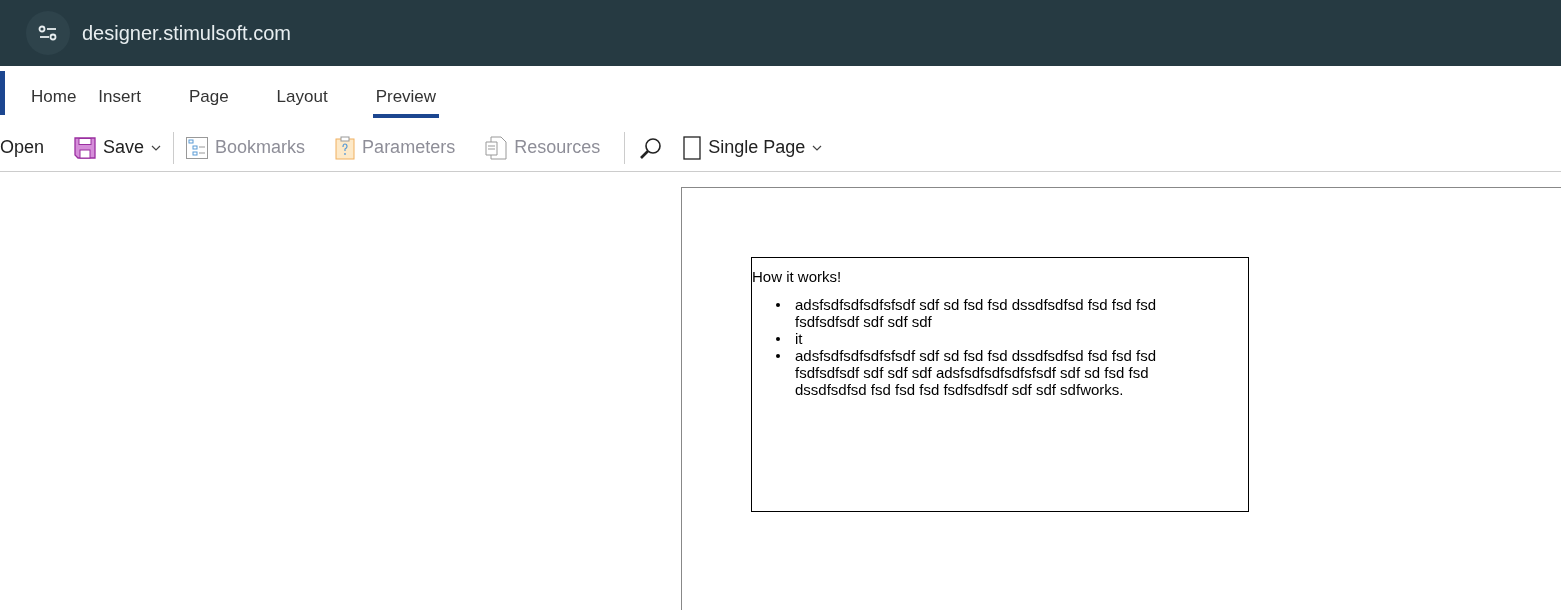 Image resolution: width=1561 pixels, height=610 pixels. Describe the element at coordinates (25, 147) in the screenshot. I see `open-button: Open` at that location.